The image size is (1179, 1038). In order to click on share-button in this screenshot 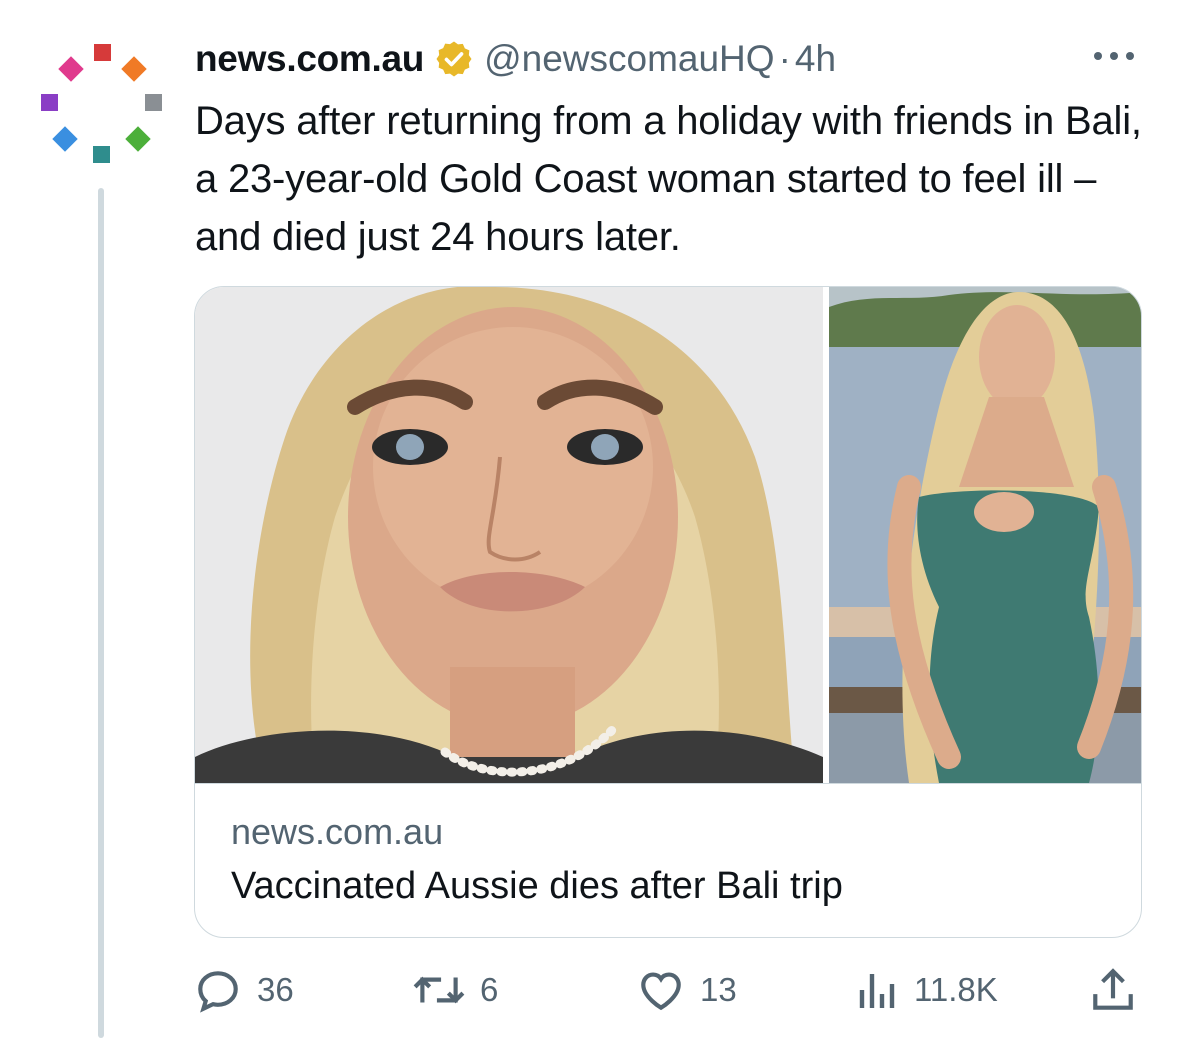, I will do `click(1113, 990)`.